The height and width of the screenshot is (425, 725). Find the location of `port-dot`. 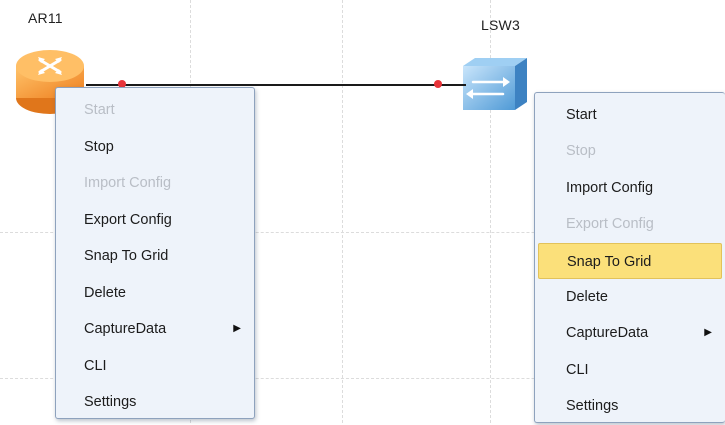

port-dot is located at coordinates (438, 84).